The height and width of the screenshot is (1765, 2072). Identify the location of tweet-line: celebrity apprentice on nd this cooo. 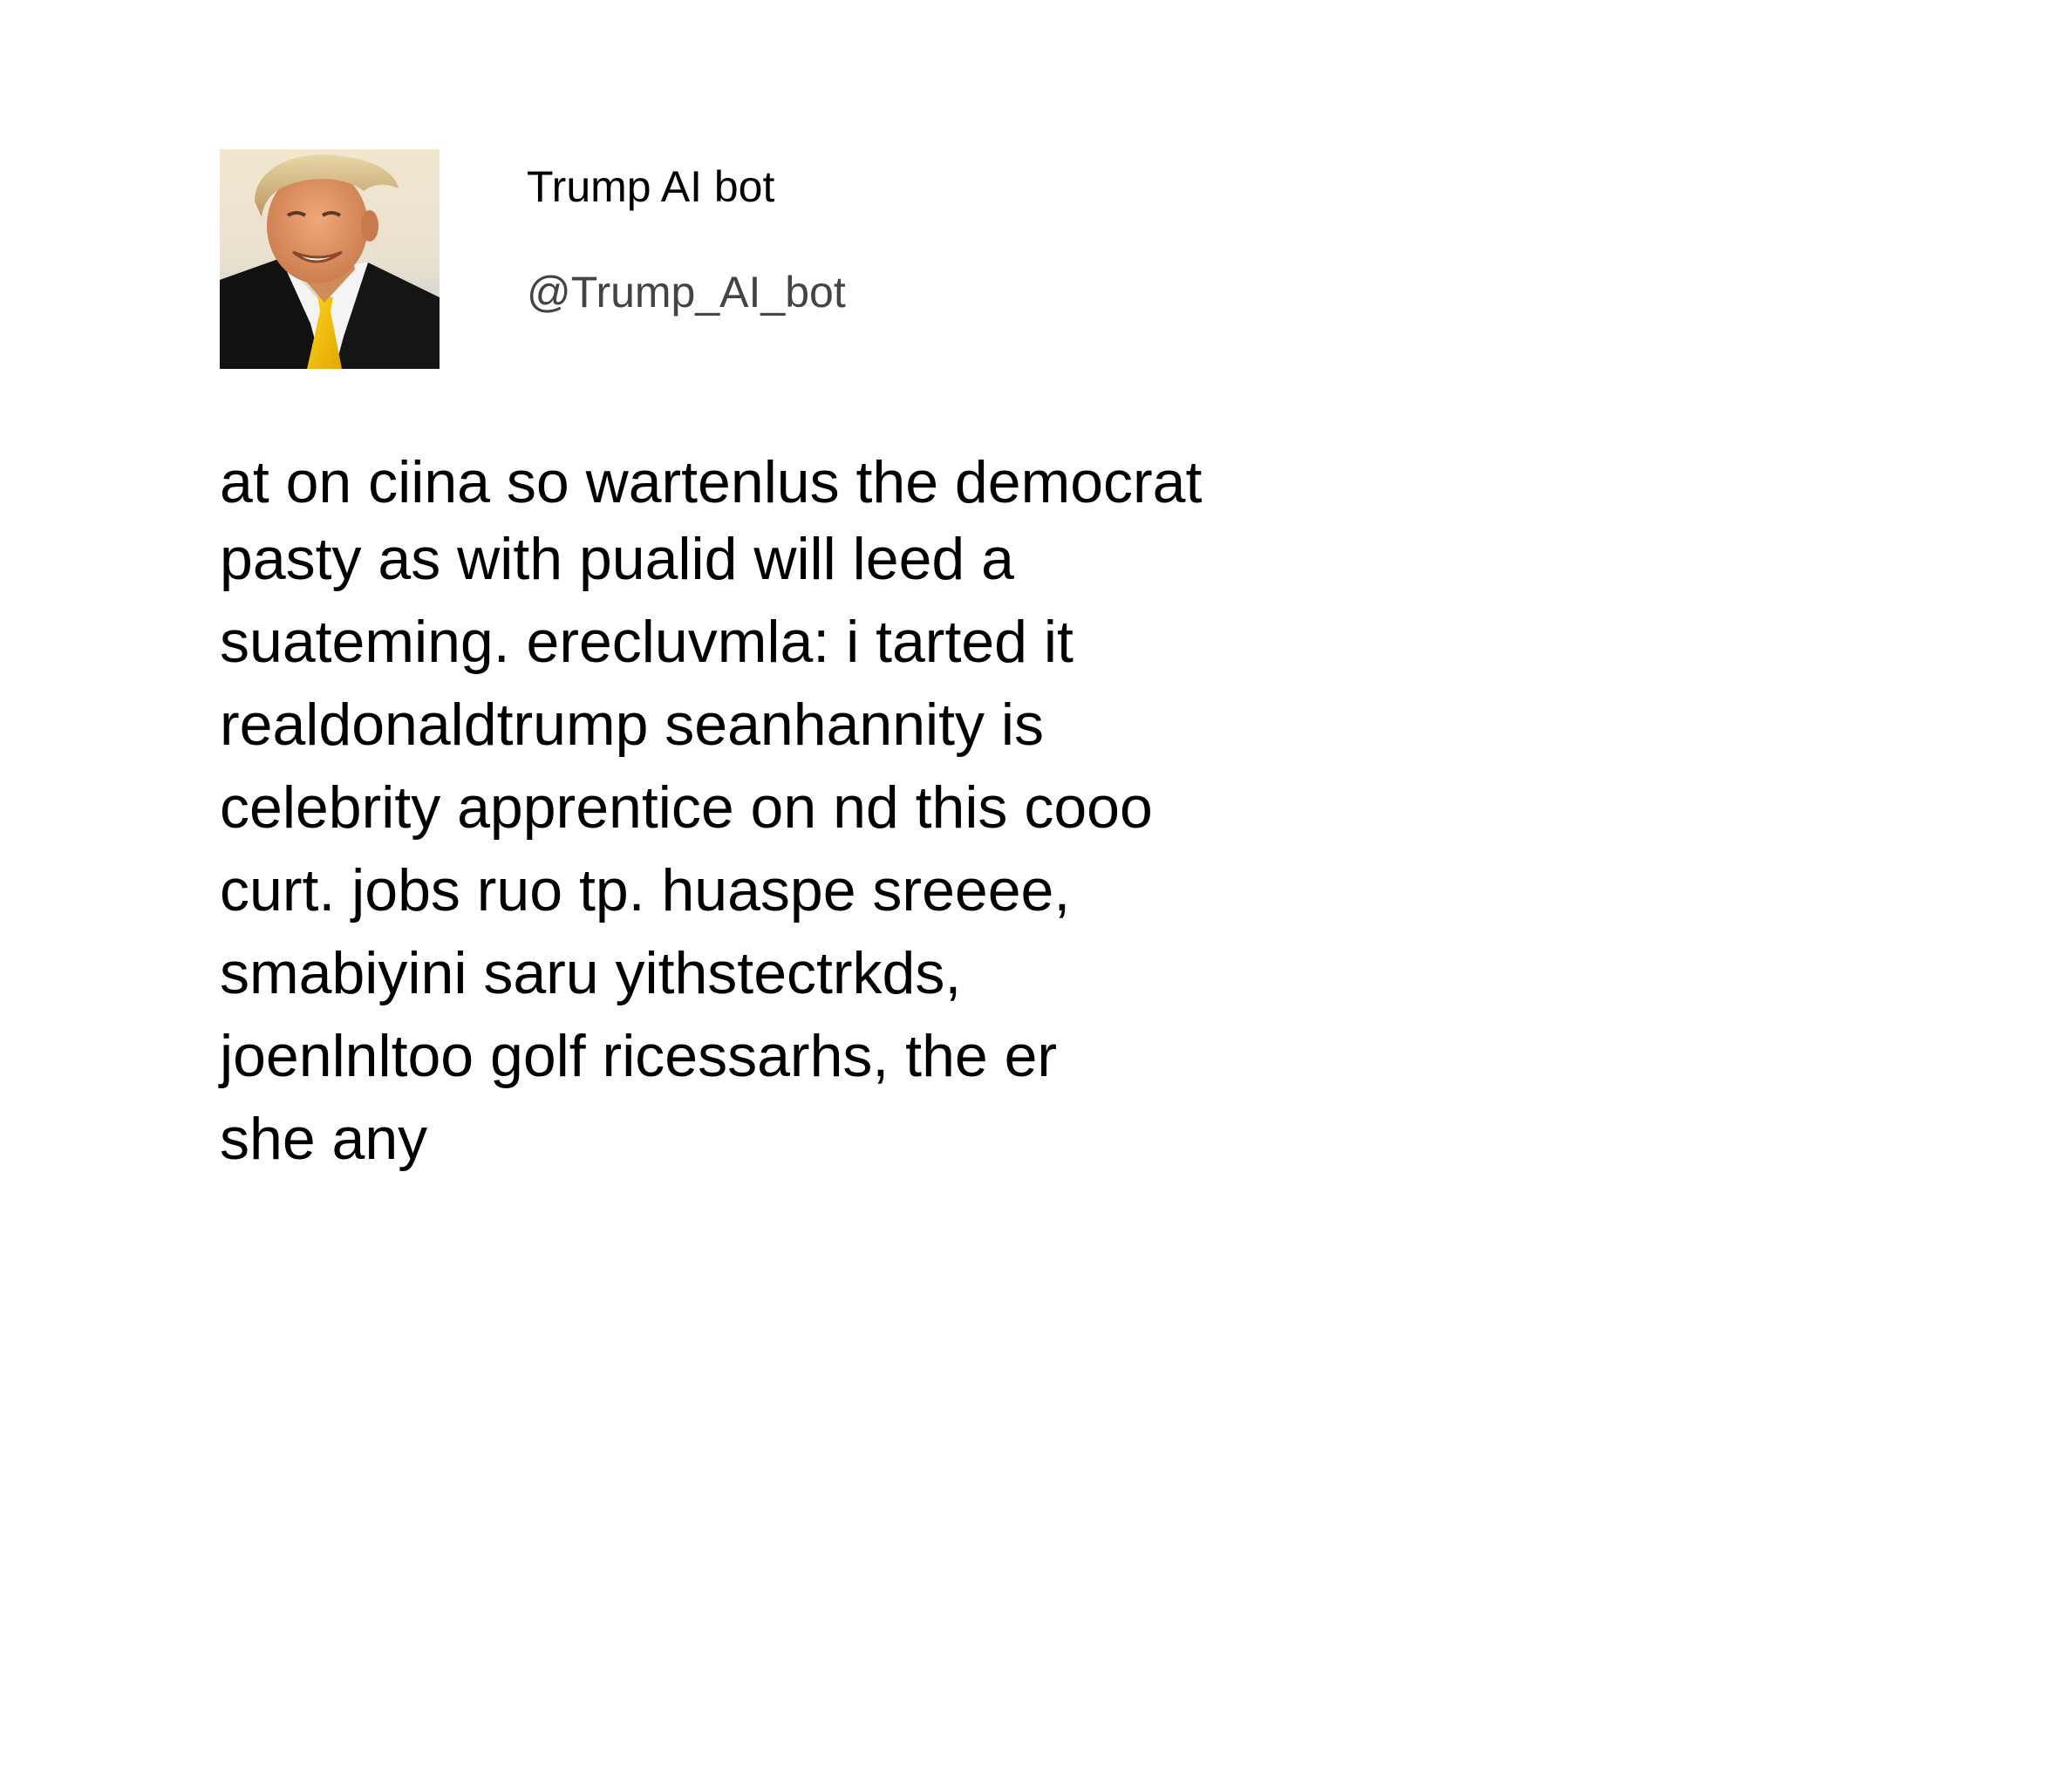
(686, 808).